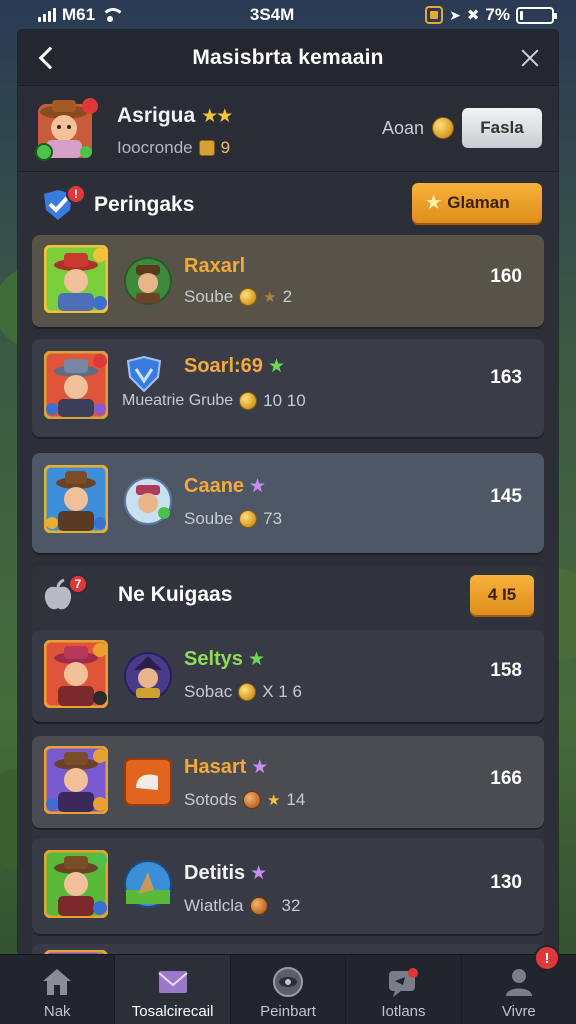  I want to click on bottom-tab-bar: Nak Tosalcirecail Peinbart Iotlans Vivre, so click(288, 984).